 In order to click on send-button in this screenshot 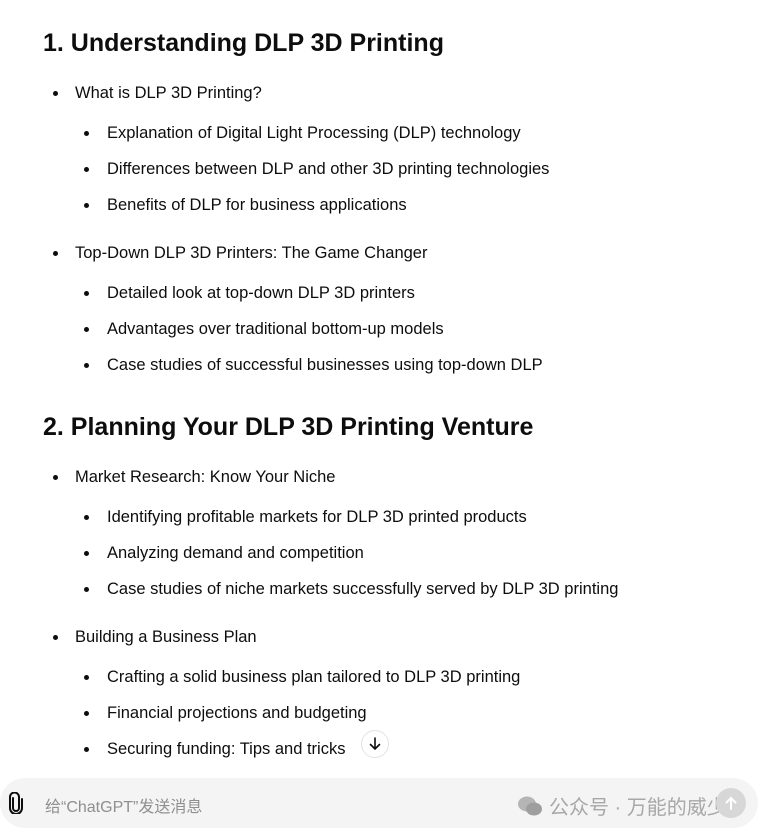, I will do `click(731, 803)`.